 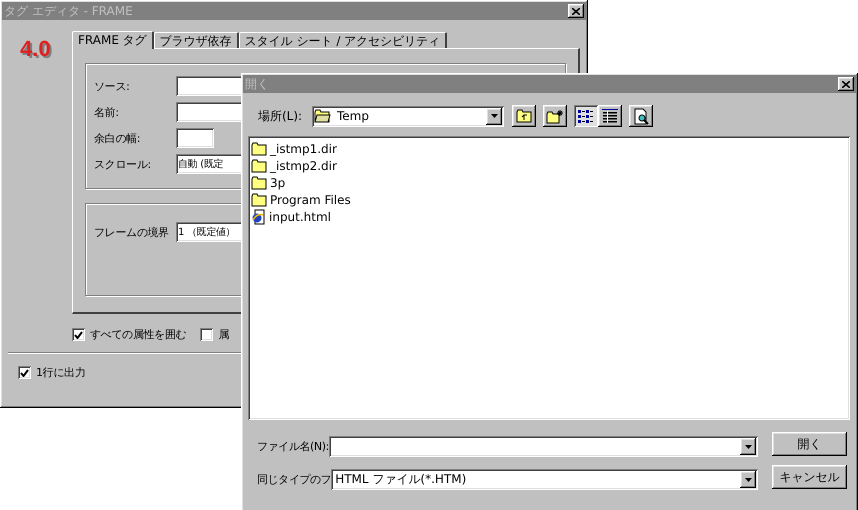 I want to click on details-view-icon, so click(x=610, y=116).